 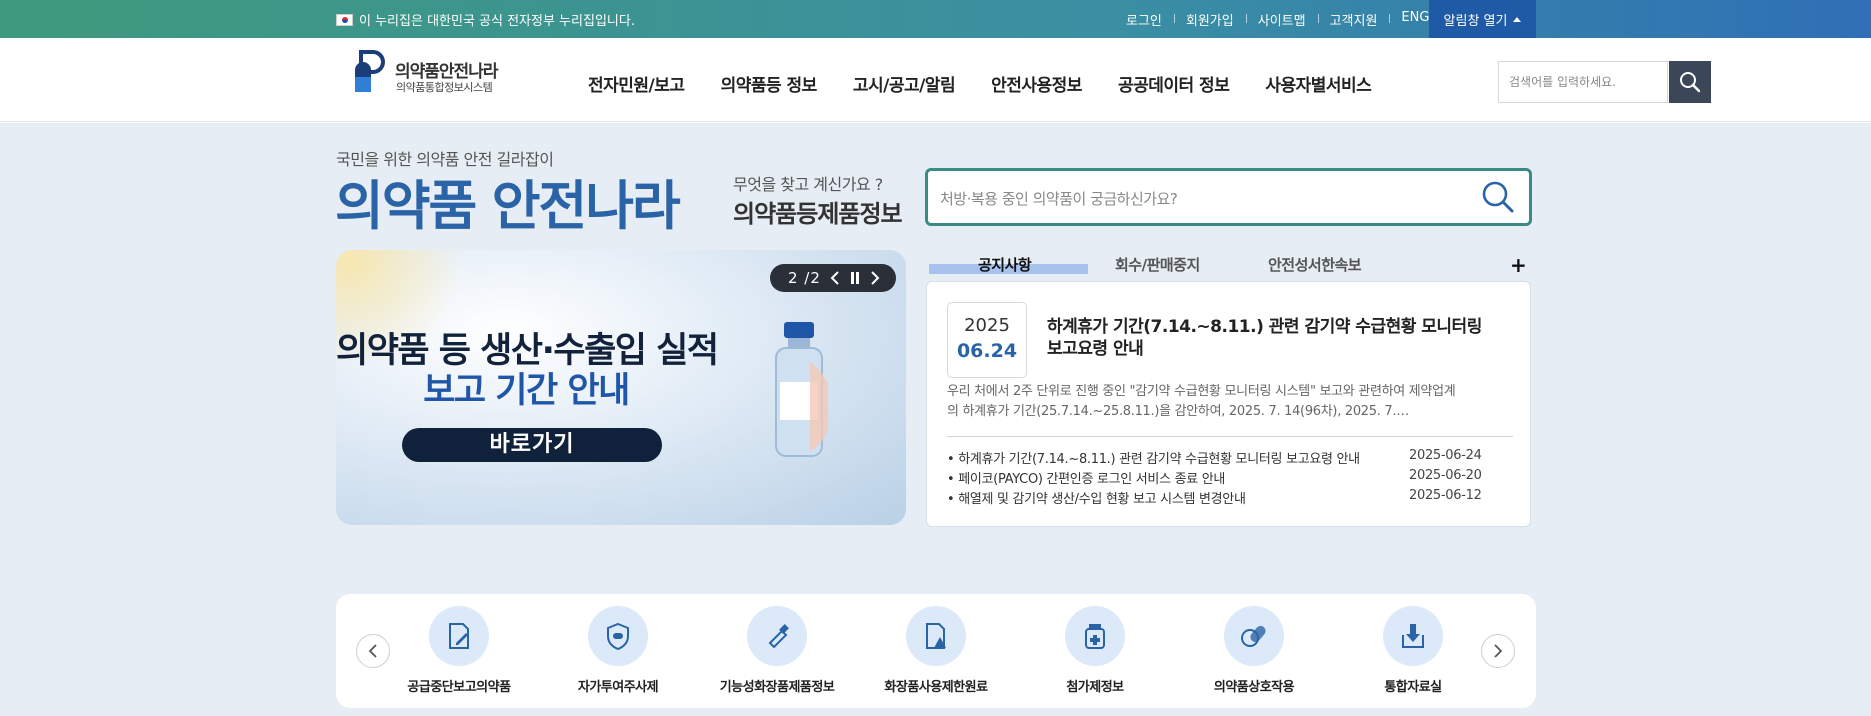 I want to click on prev-slide-icon, so click(x=835, y=278).